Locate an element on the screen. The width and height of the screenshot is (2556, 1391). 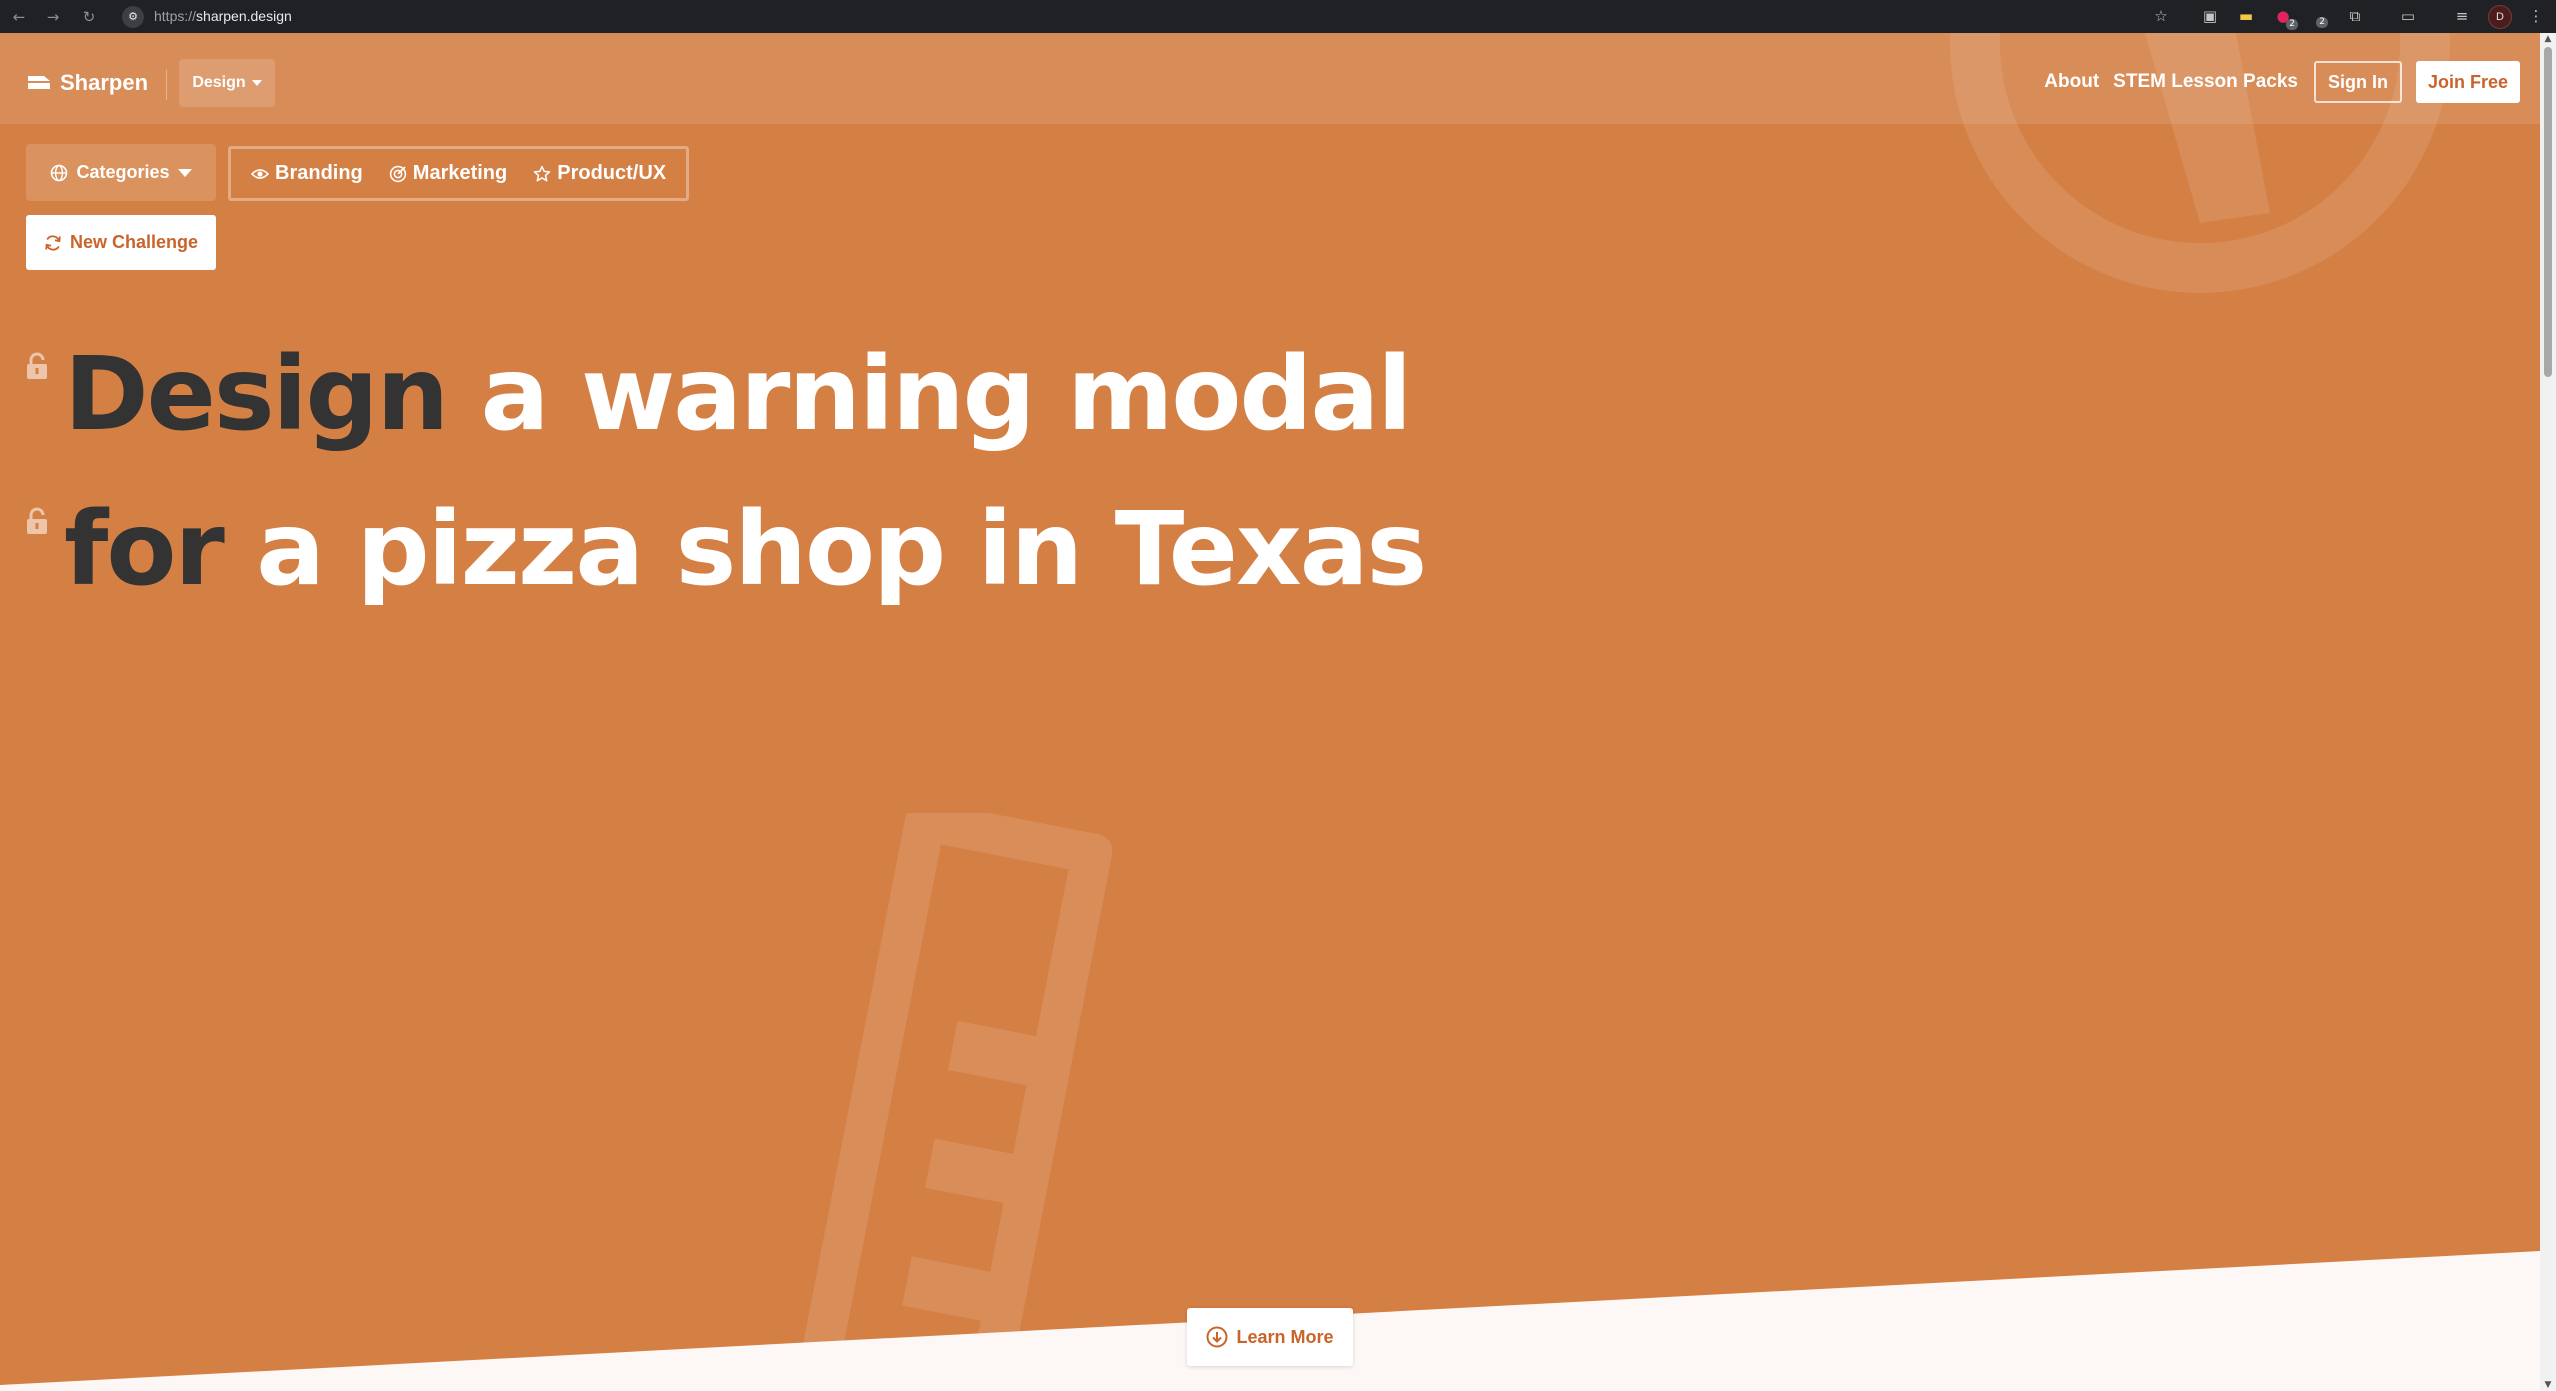
learn-more-button: Learn More is located at coordinates (1270, 1337).